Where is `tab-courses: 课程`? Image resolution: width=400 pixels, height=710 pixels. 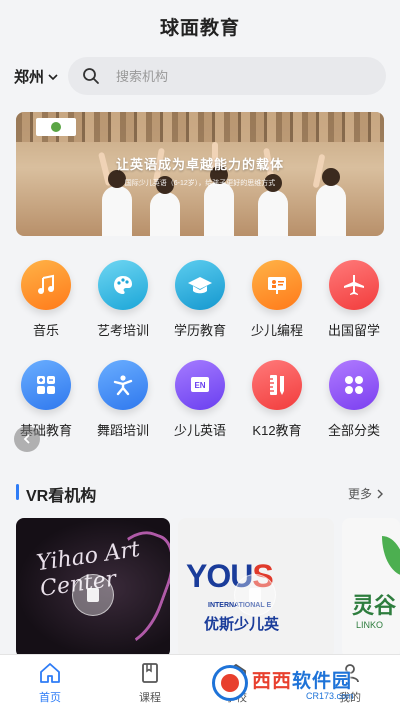 tab-courses: 课程 is located at coordinates (150, 683).